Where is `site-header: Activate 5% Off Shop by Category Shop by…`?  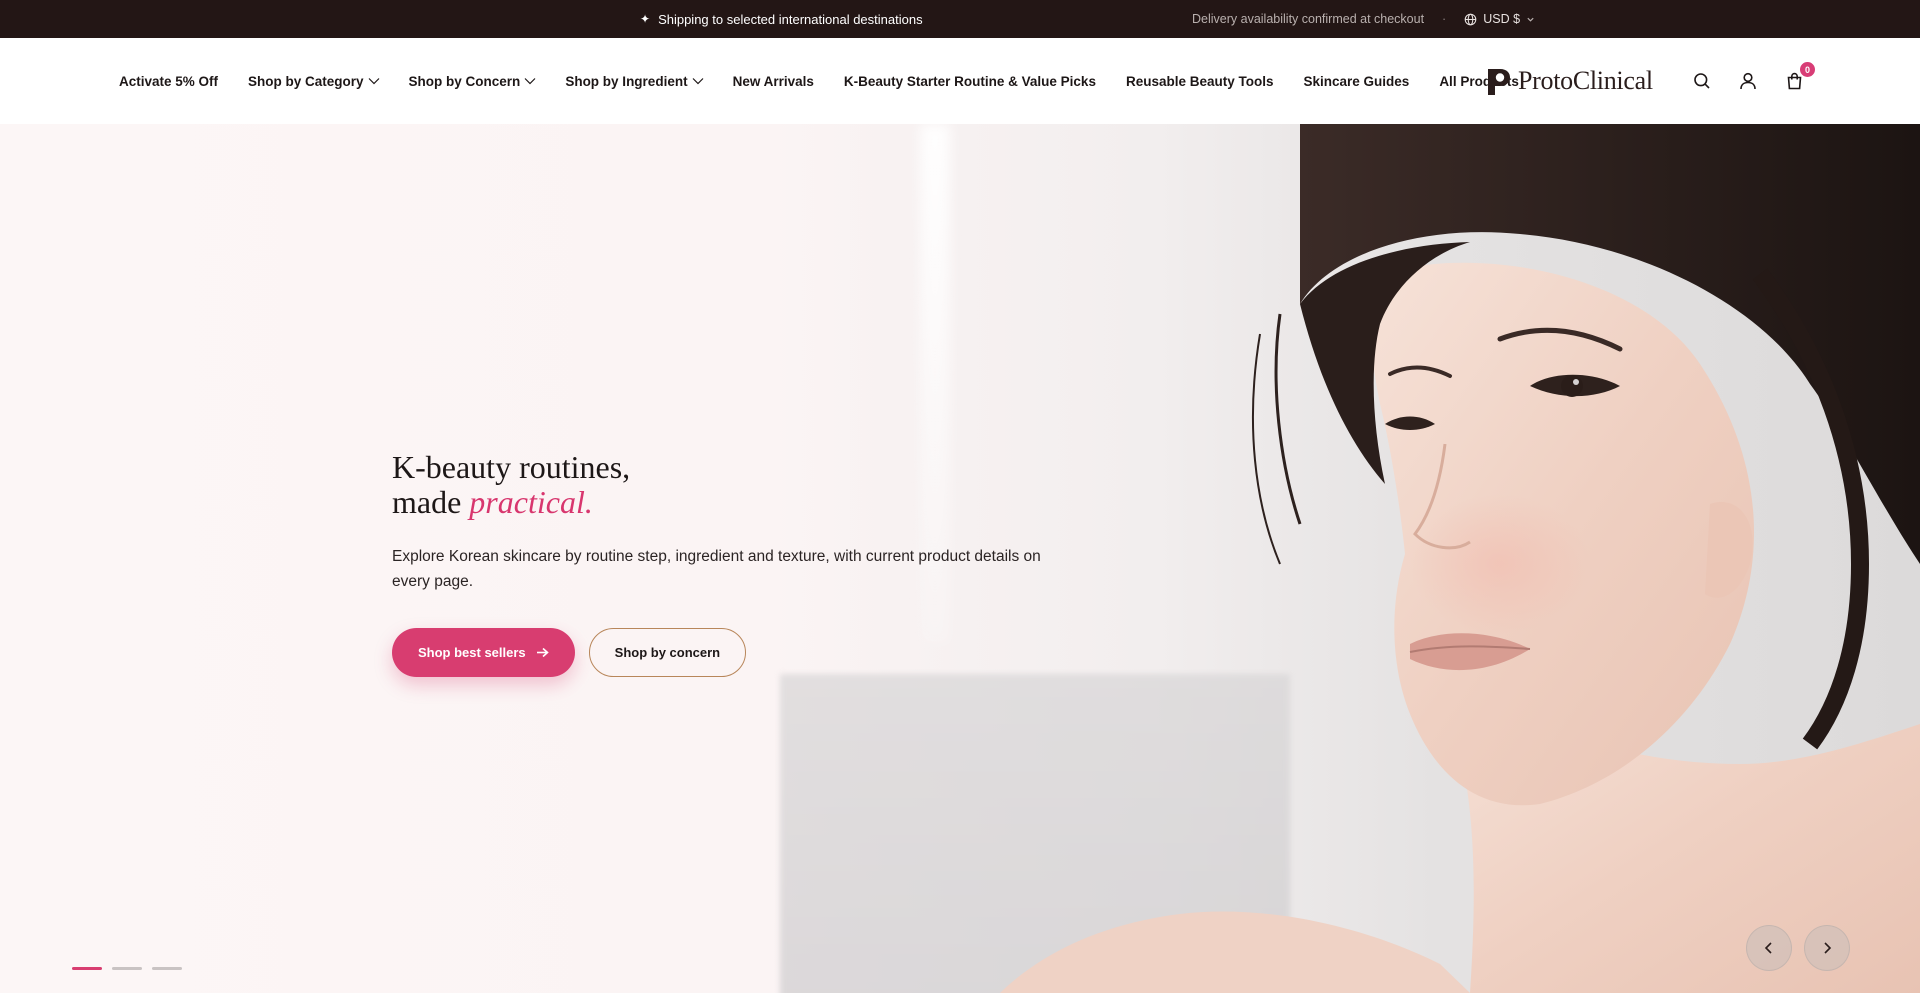
site-header: Activate 5% Off Shop by Category Shop by… is located at coordinates (960, 81).